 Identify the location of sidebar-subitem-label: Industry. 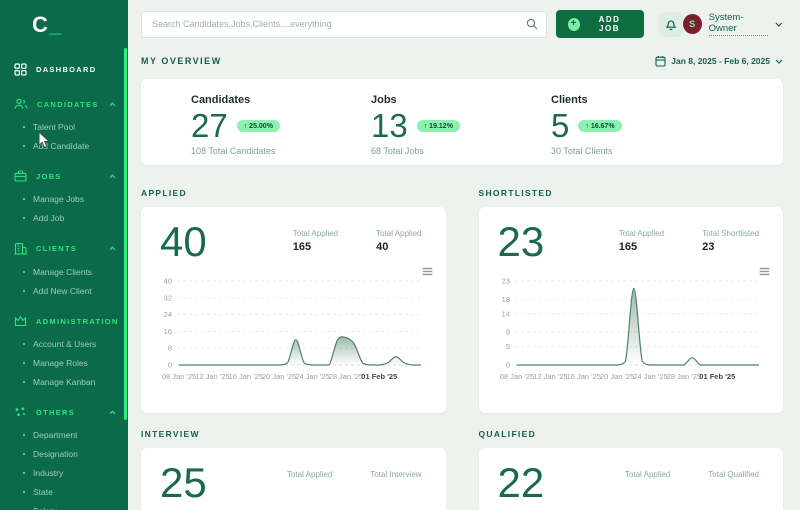
(48, 472).